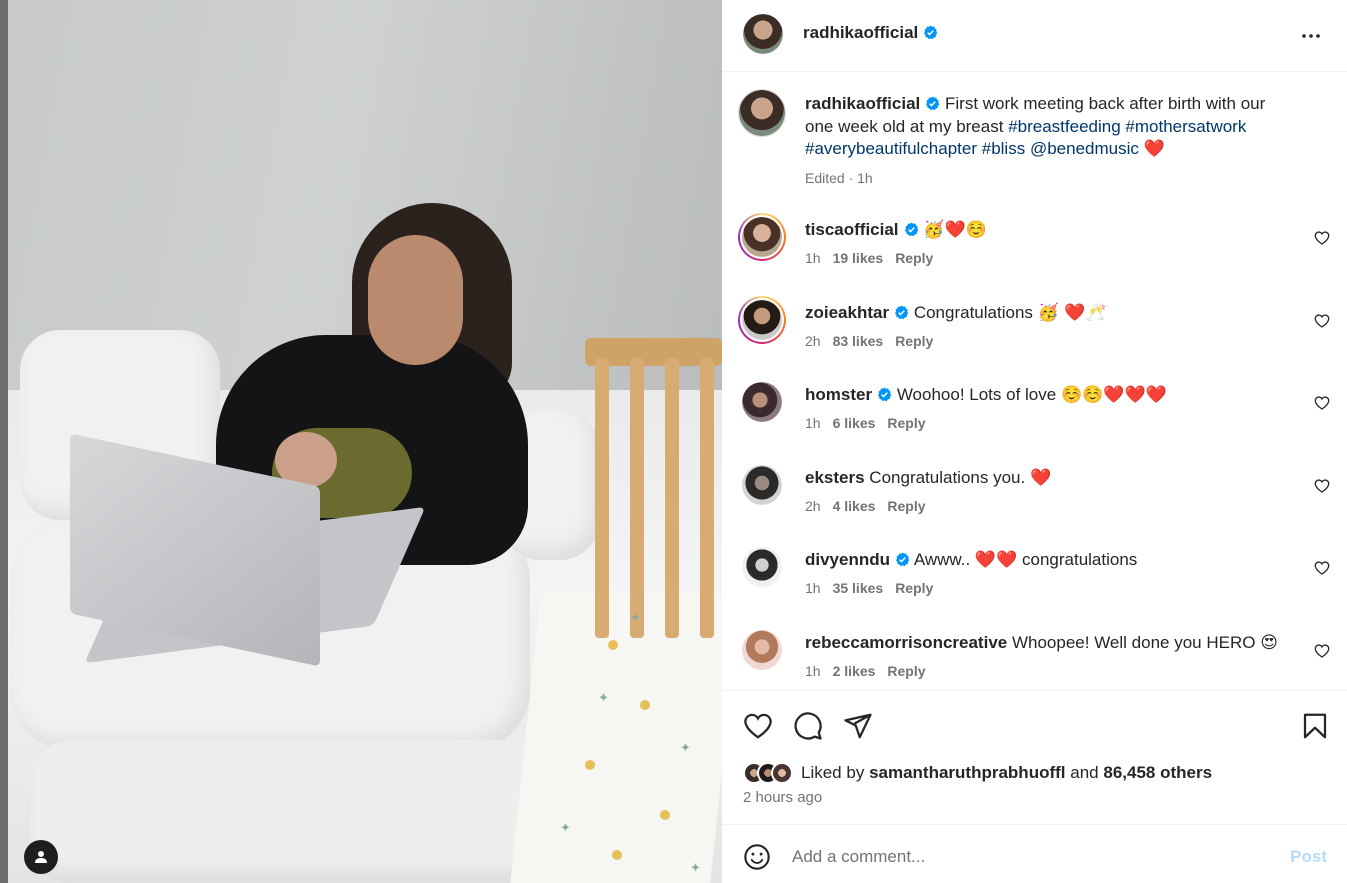 This screenshot has width=1347, height=883. I want to click on share-icon, so click(858, 726).